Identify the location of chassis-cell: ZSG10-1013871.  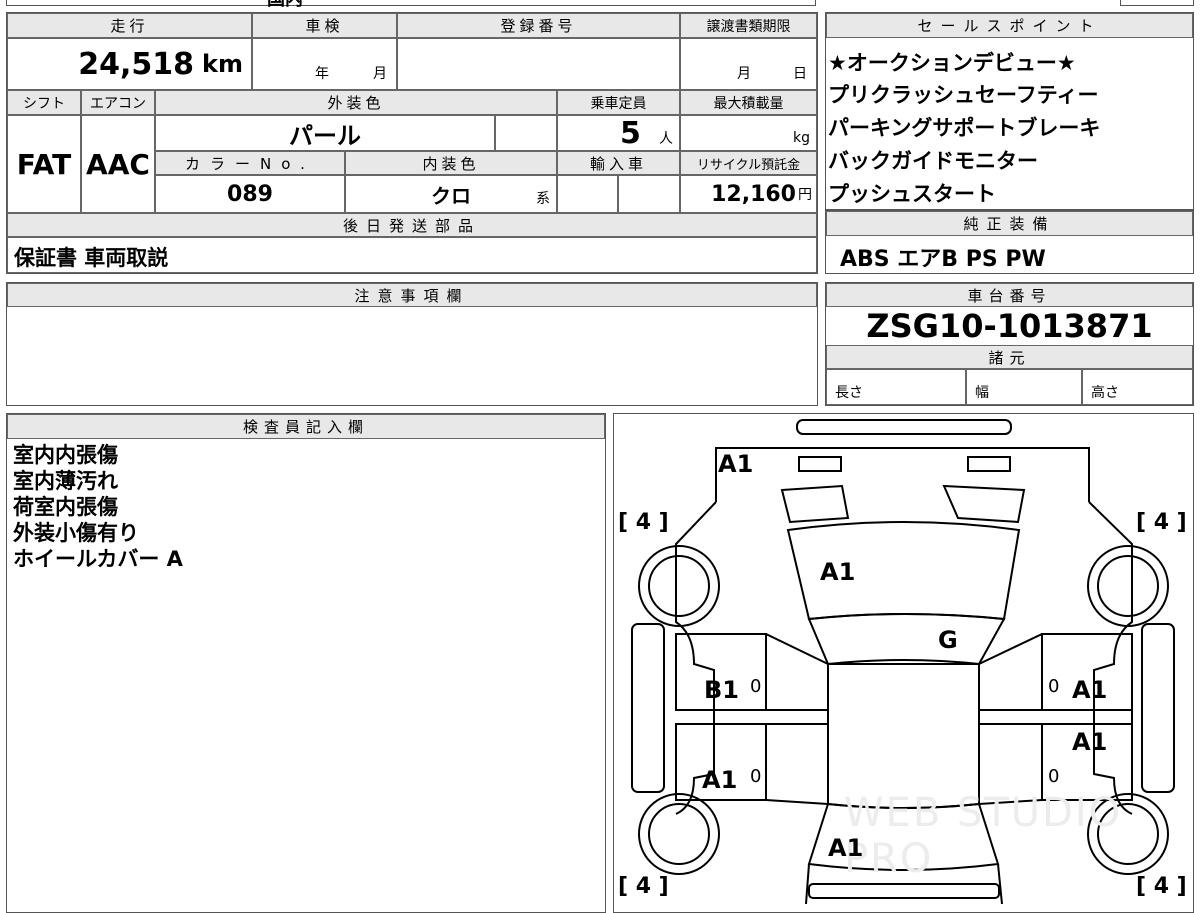
(1009, 326).